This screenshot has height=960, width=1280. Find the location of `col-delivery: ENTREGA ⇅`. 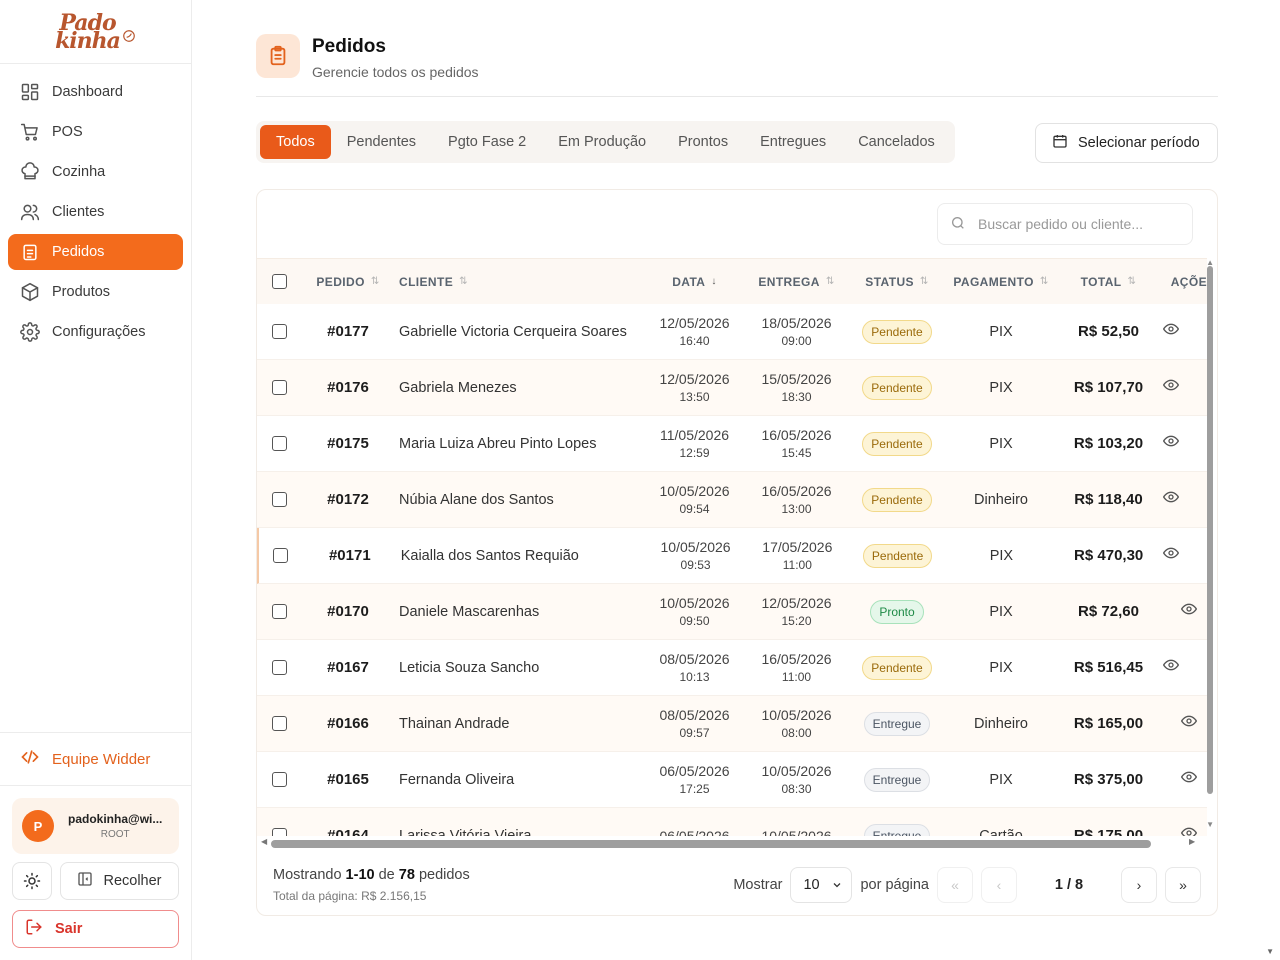

col-delivery: ENTREGA ⇅ is located at coordinates (796, 282).